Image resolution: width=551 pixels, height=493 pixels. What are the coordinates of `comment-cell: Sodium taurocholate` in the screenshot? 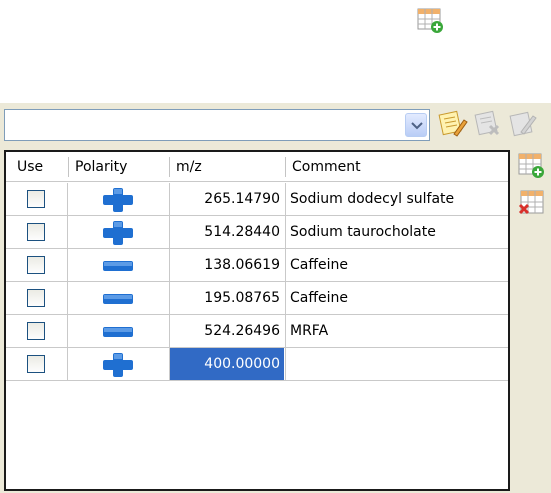 It's located at (396, 232).